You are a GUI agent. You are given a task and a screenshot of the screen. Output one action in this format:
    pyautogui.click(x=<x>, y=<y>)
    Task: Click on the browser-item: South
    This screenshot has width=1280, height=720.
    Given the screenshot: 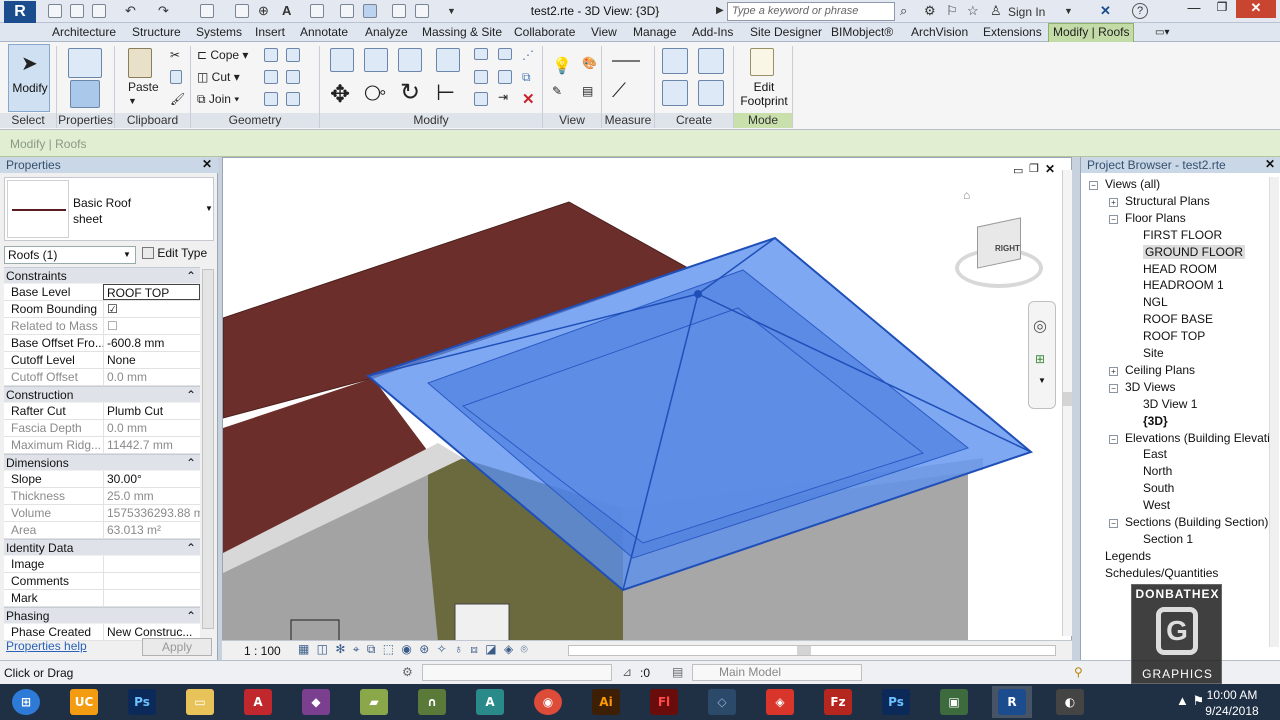 What is the action you would take?
    pyautogui.click(x=1158, y=488)
    